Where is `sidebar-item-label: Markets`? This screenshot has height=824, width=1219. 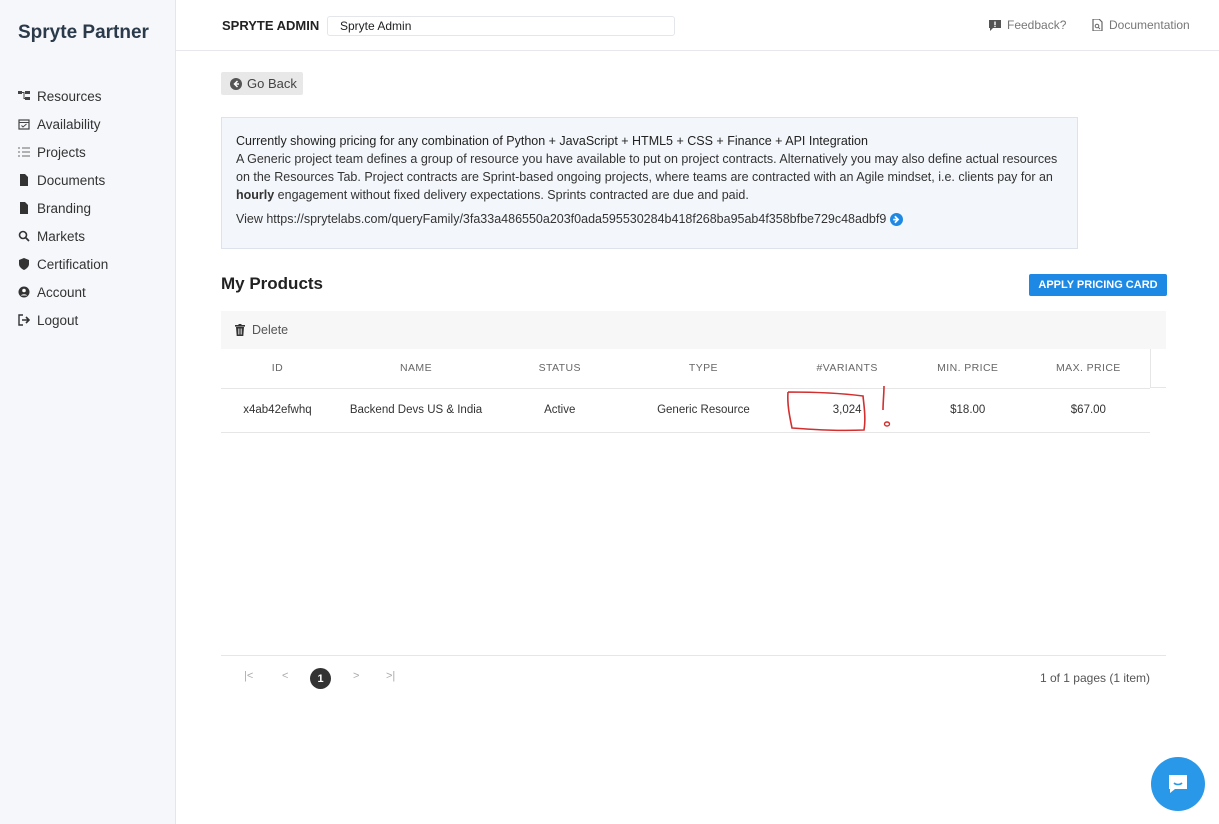
sidebar-item-label: Markets is located at coordinates (61, 236).